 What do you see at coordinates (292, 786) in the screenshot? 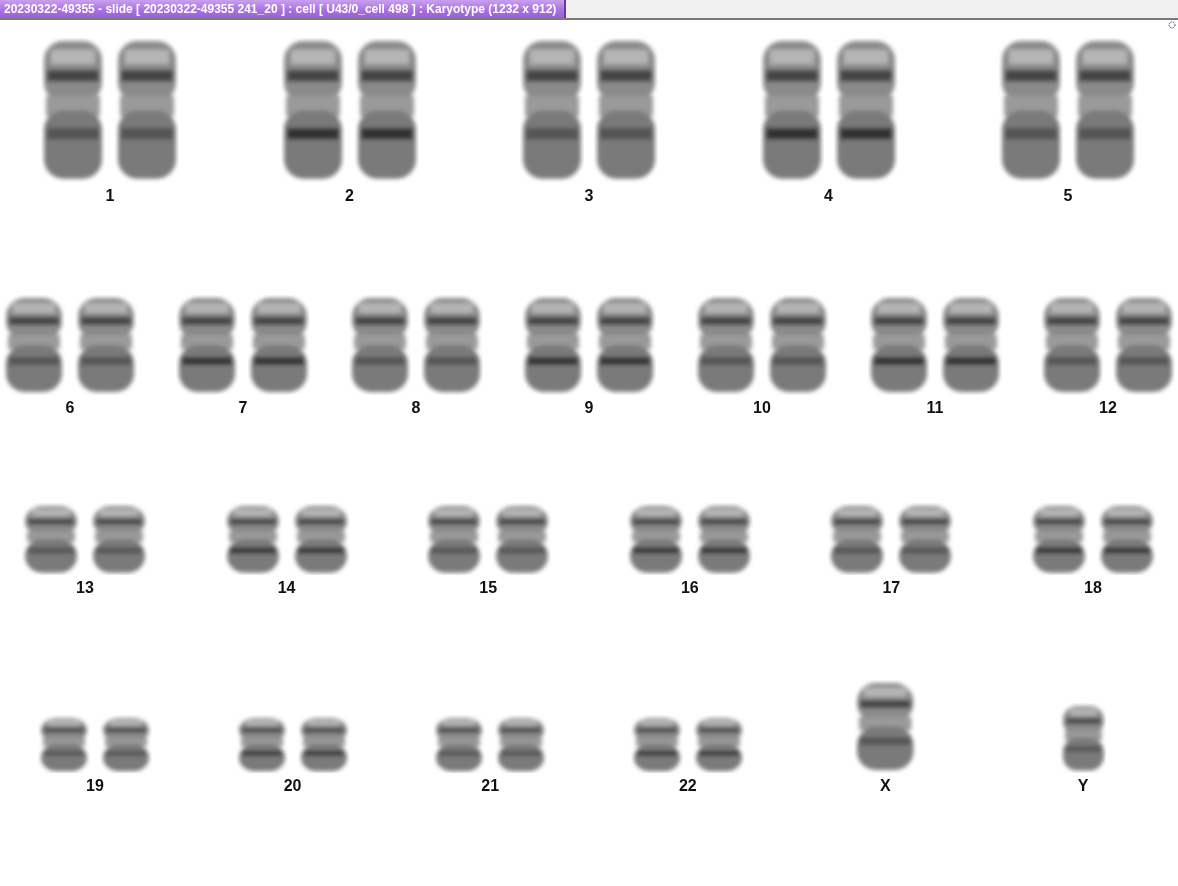
I see `chromosome-label: 20` at bounding box center [292, 786].